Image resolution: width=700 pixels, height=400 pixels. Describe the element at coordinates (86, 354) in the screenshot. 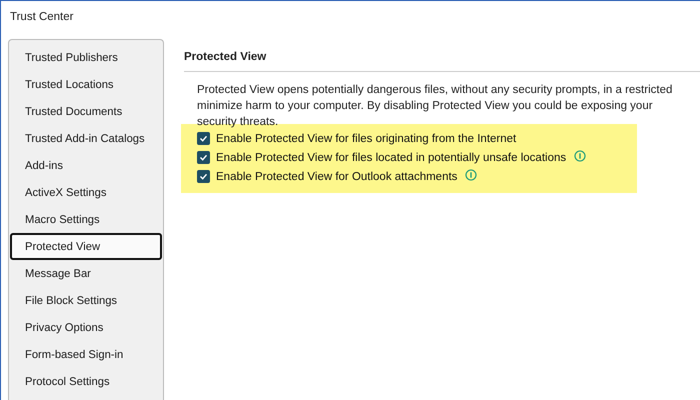

I see `sidebar-item: Form-based Sign-in` at that location.